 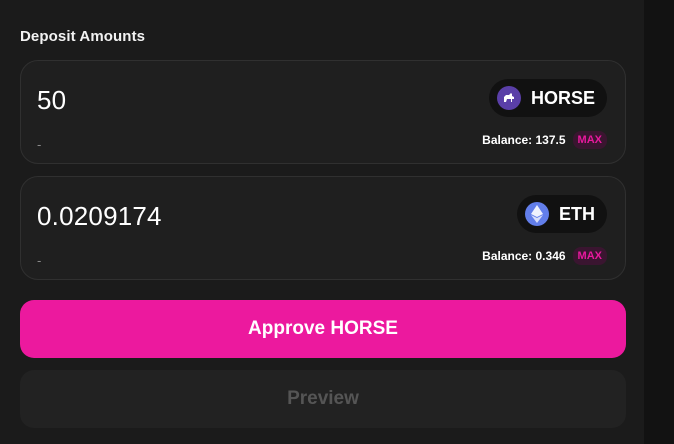 What do you see at coordinates (524, 140) in the screenshot?
I see `balance-text: Balance: 137.5` at bounding box center [524, 140].